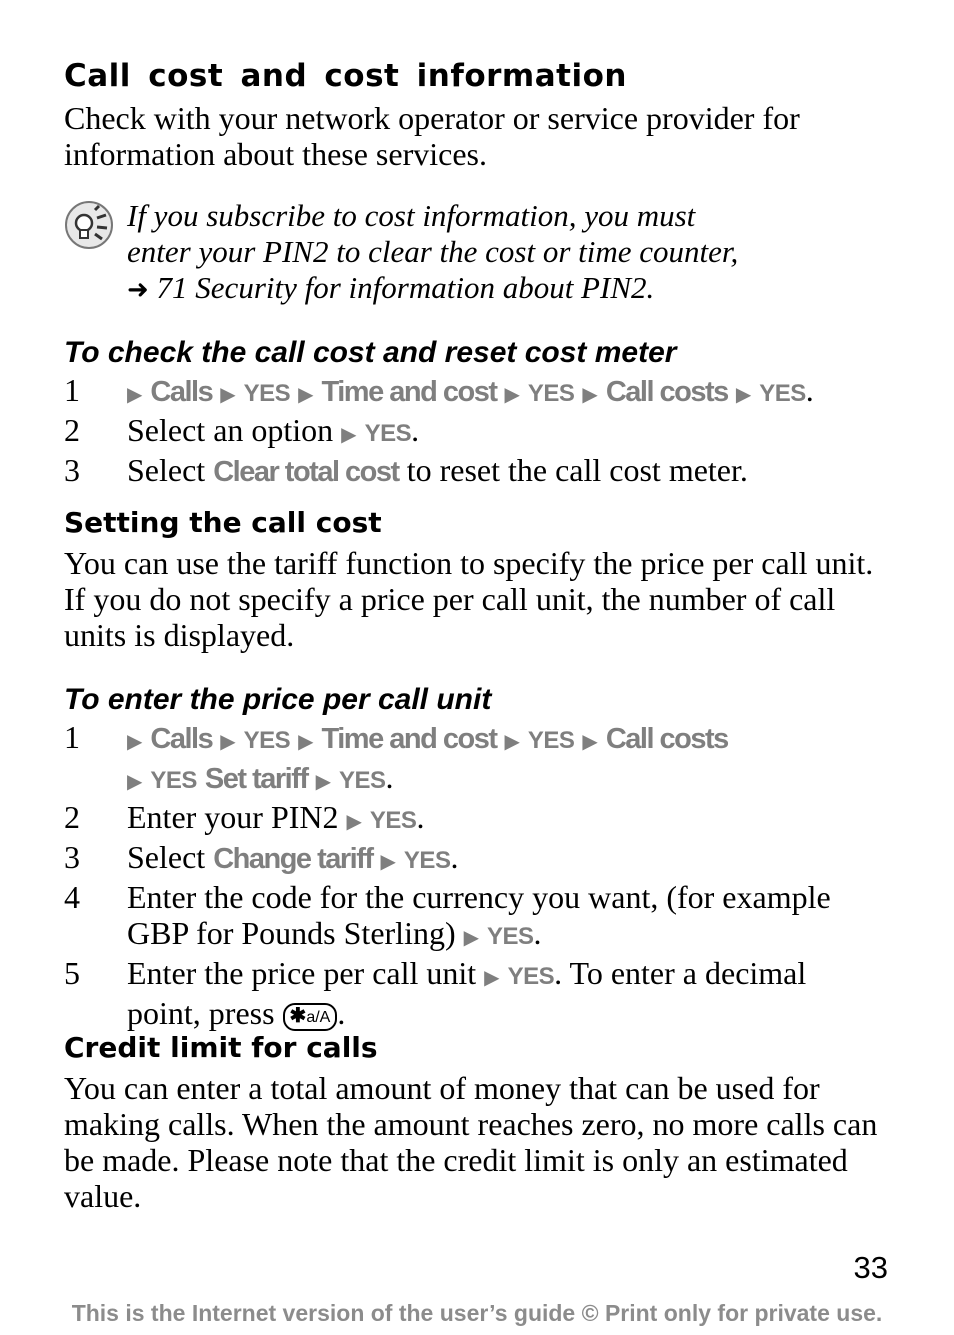 This screenshot has height=1335, width=954. What do you see at coordinates (310, 1017) in the screenshot?
I see `star-key-icon: ✱a/A` at bounding box center [310, 1017].